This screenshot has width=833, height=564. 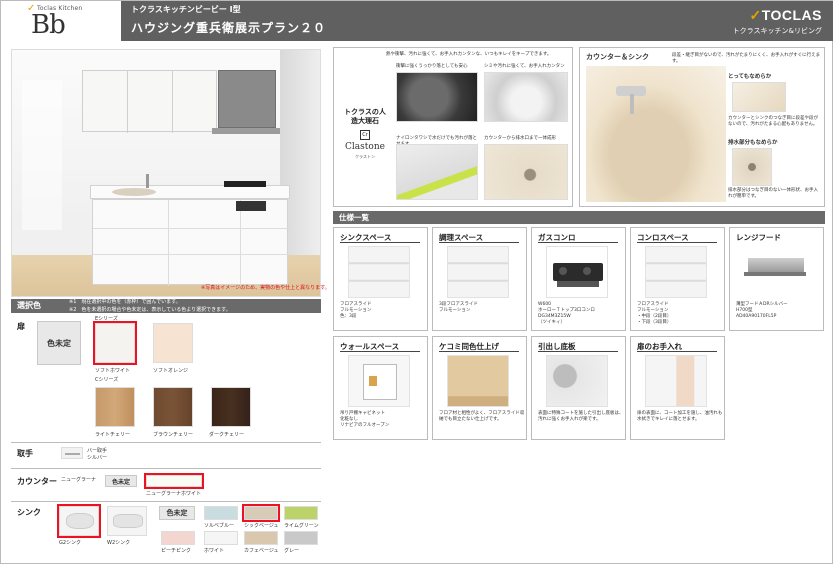 I want to click on sink-undecided-button: 色未定, so click(x=177, y=513).